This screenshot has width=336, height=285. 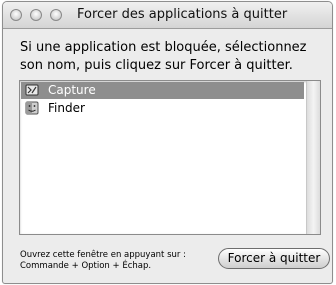 I want to click on list-item-label: Capture, so click(x=72, y=90).